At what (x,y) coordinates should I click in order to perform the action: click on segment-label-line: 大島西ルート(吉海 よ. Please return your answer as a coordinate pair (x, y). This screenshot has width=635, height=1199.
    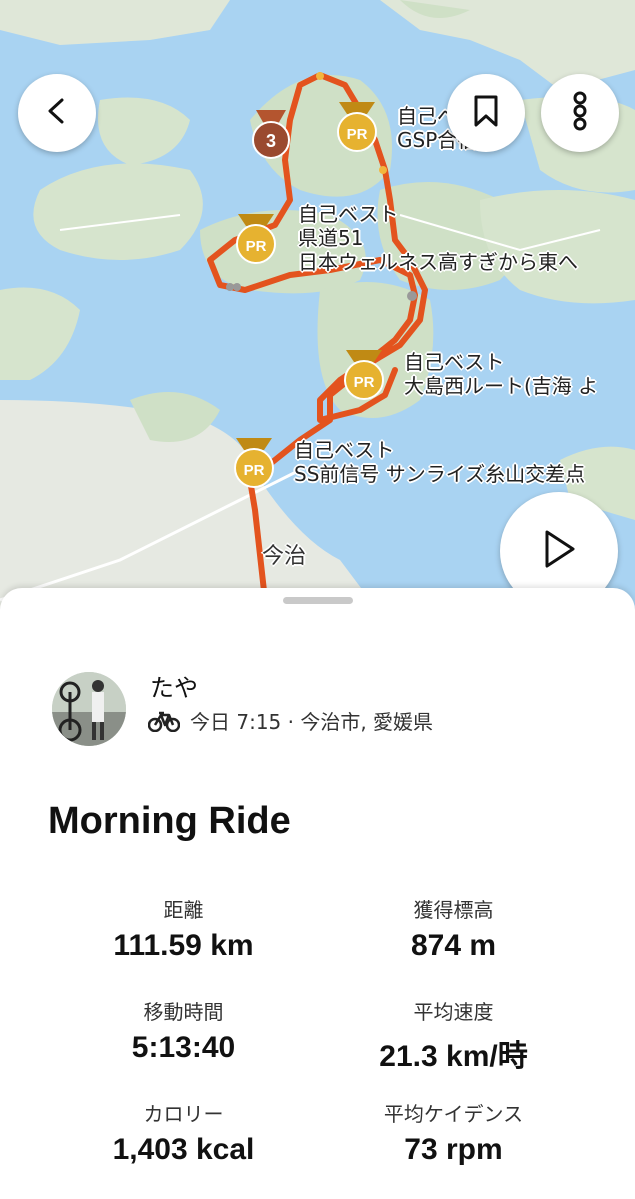
    Looking at the image, I should click on (501, 386).